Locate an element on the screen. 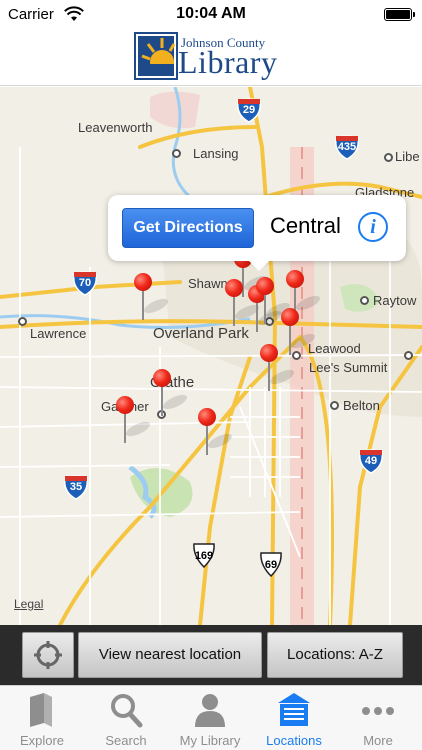 Image resolution: width=422 pixels, height=750 pixels. city-belton: Belton is located at coordinates (361, 405).